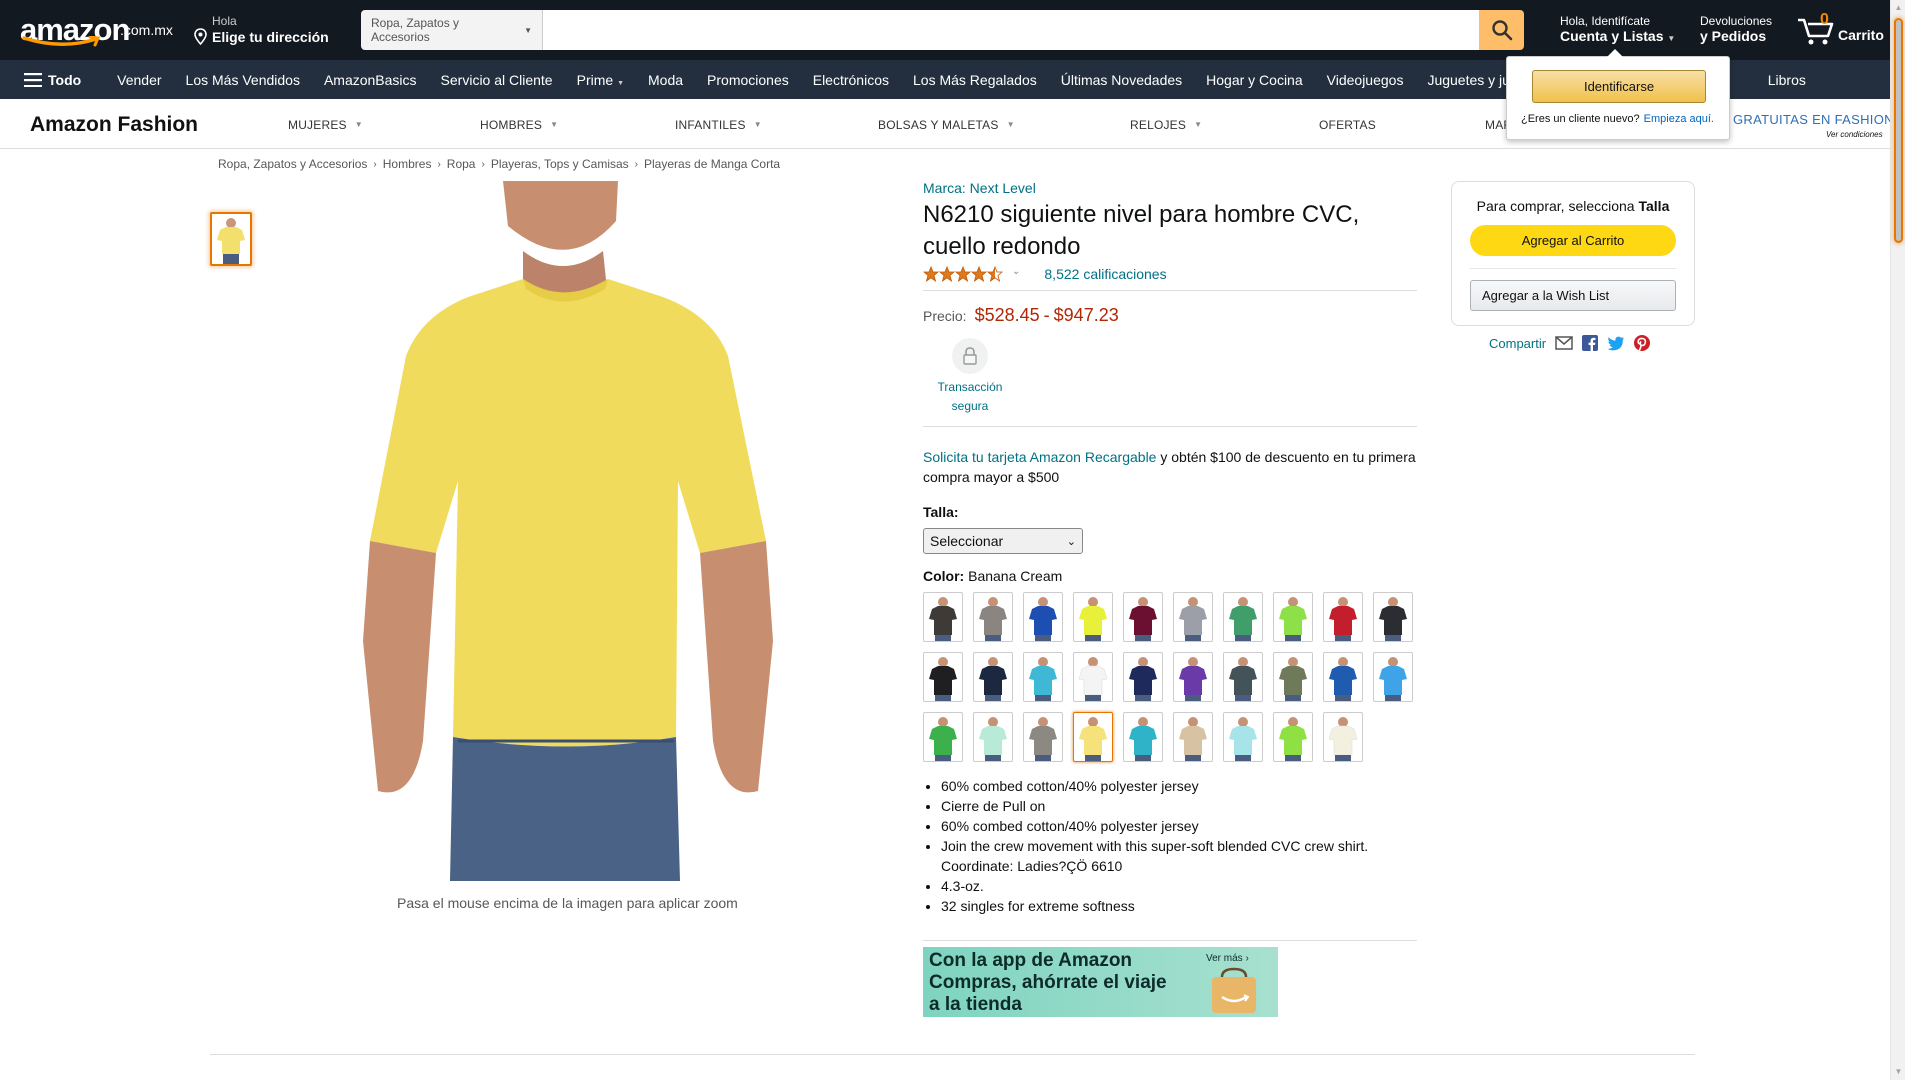 The width and height of the screenshot is (1920, 1080). Describe the element at coordinates (1555, 206) in the screenshot. I see `select-prompt-text: Para comprar, selecciona` at that location.